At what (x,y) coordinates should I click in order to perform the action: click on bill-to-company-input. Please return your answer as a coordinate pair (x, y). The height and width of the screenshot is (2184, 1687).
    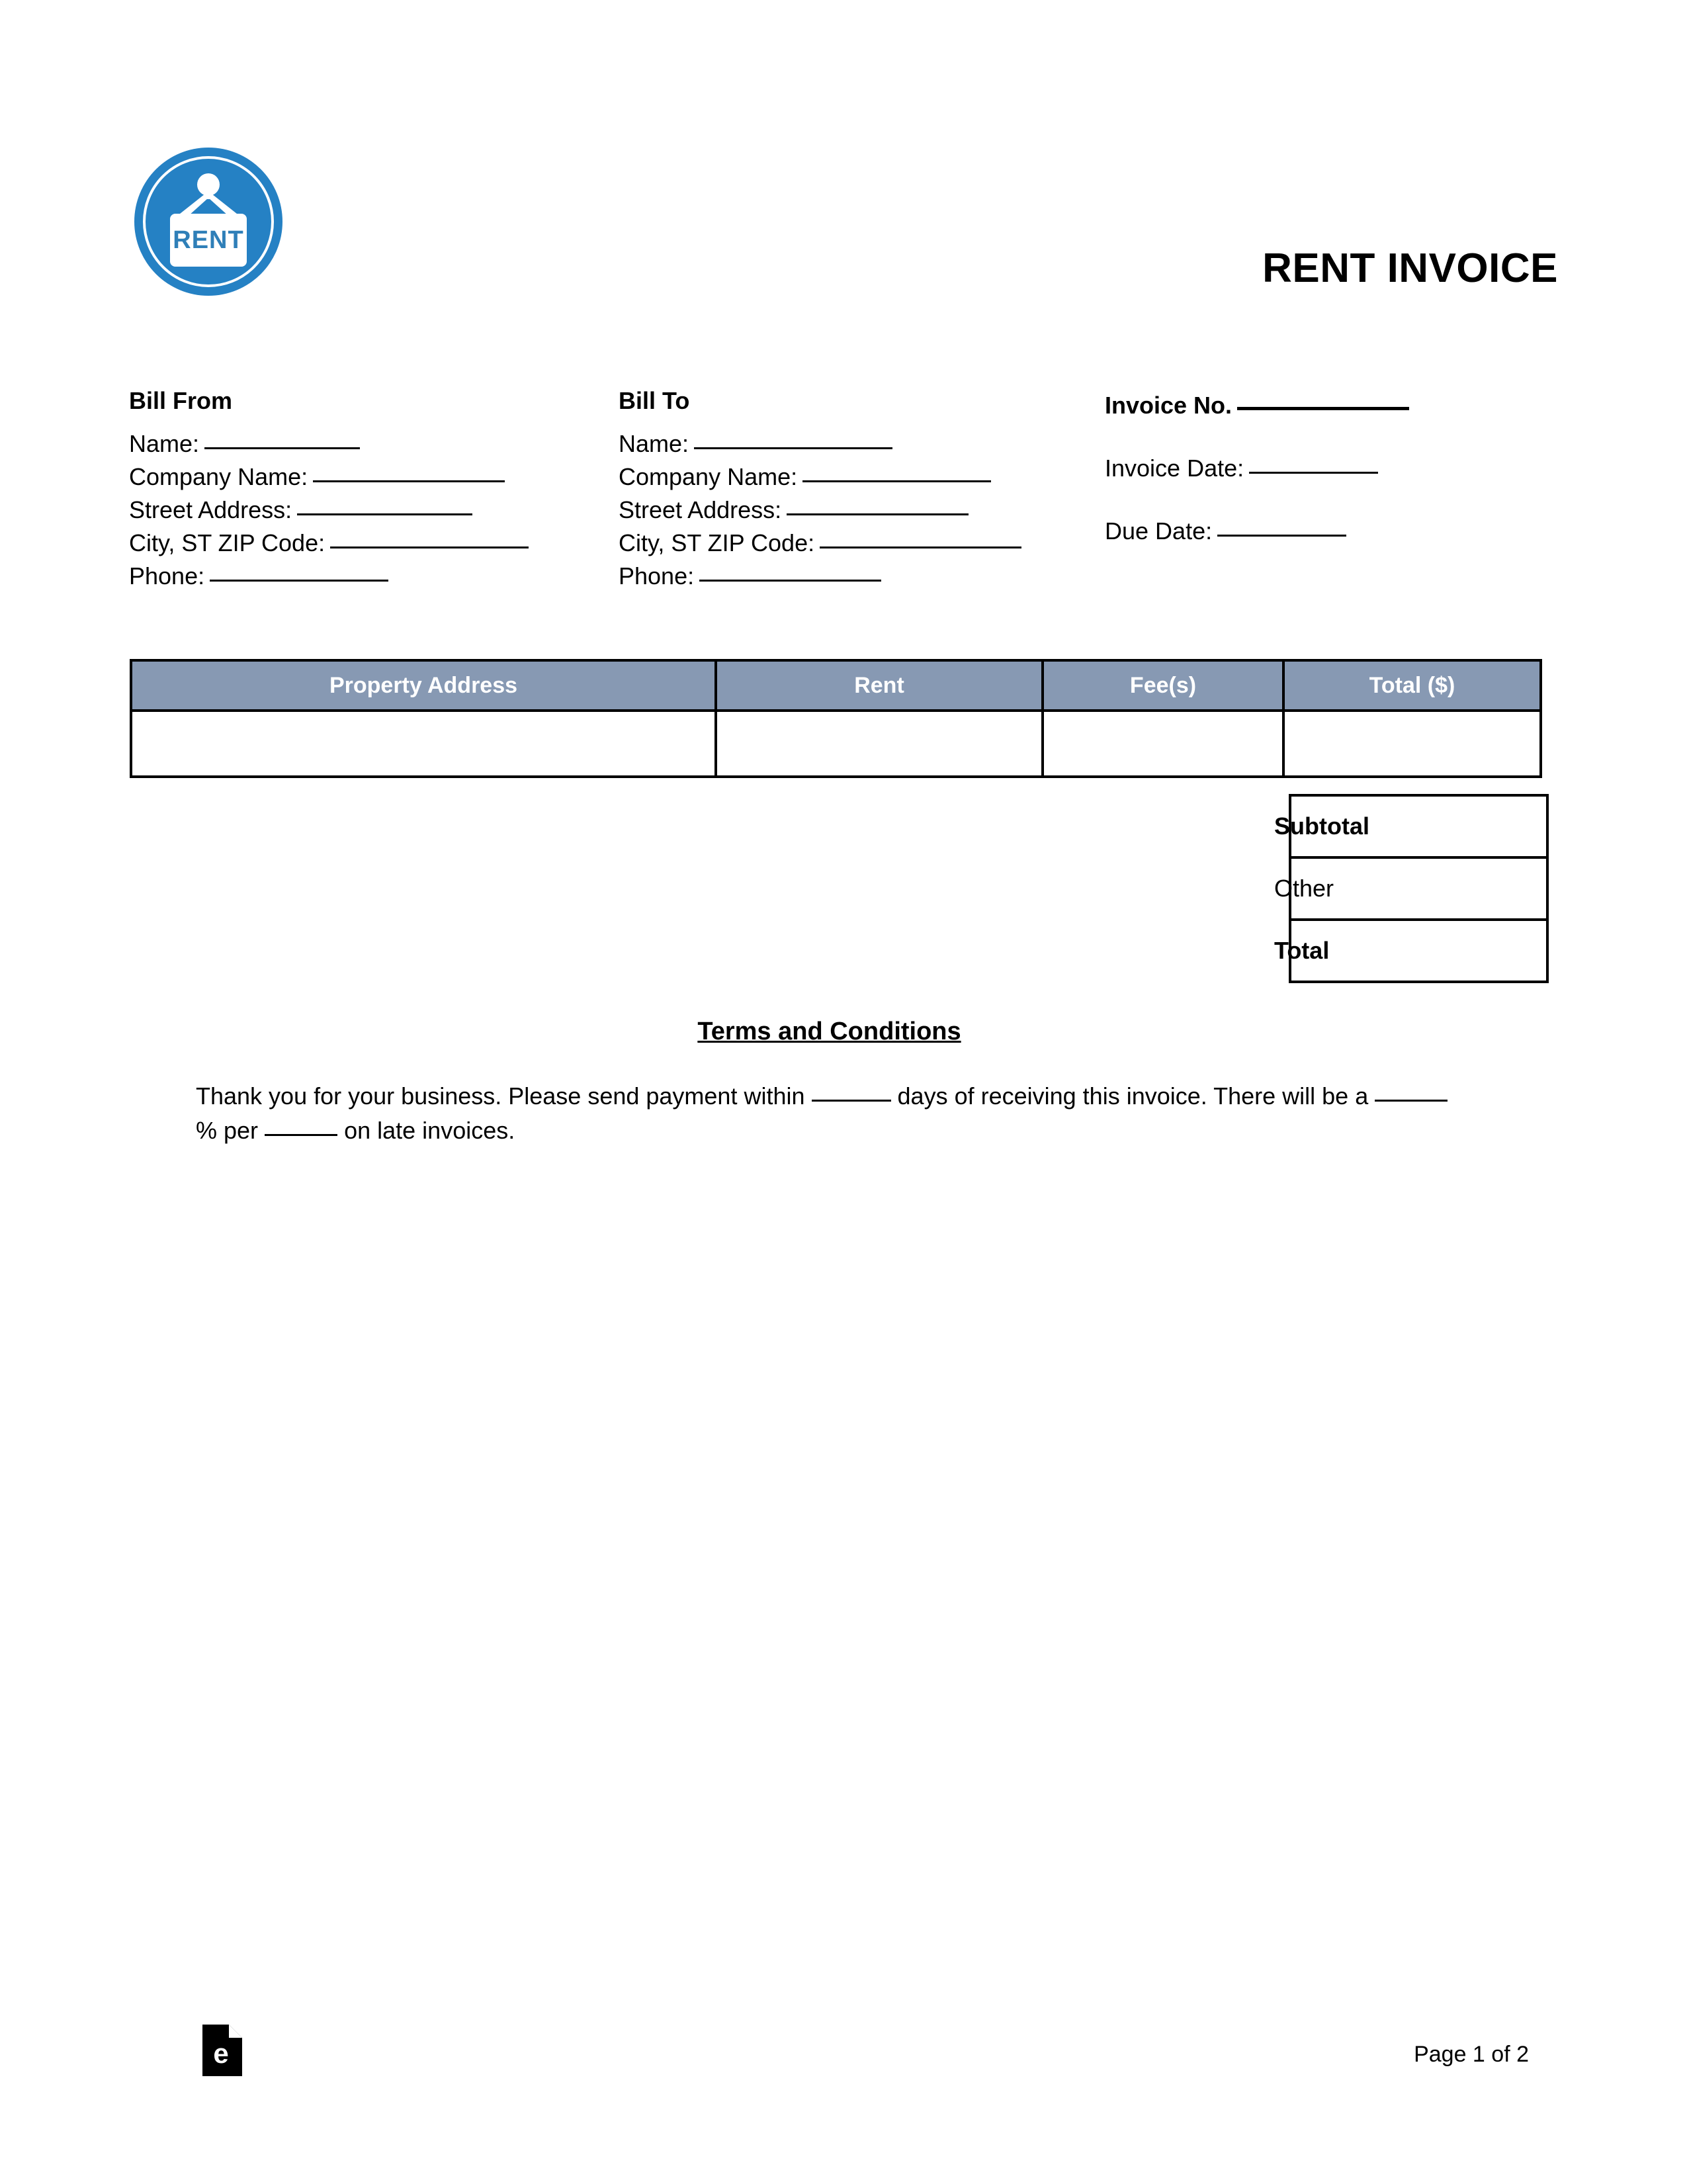
    Looking at the image, I should click on (897, 481).